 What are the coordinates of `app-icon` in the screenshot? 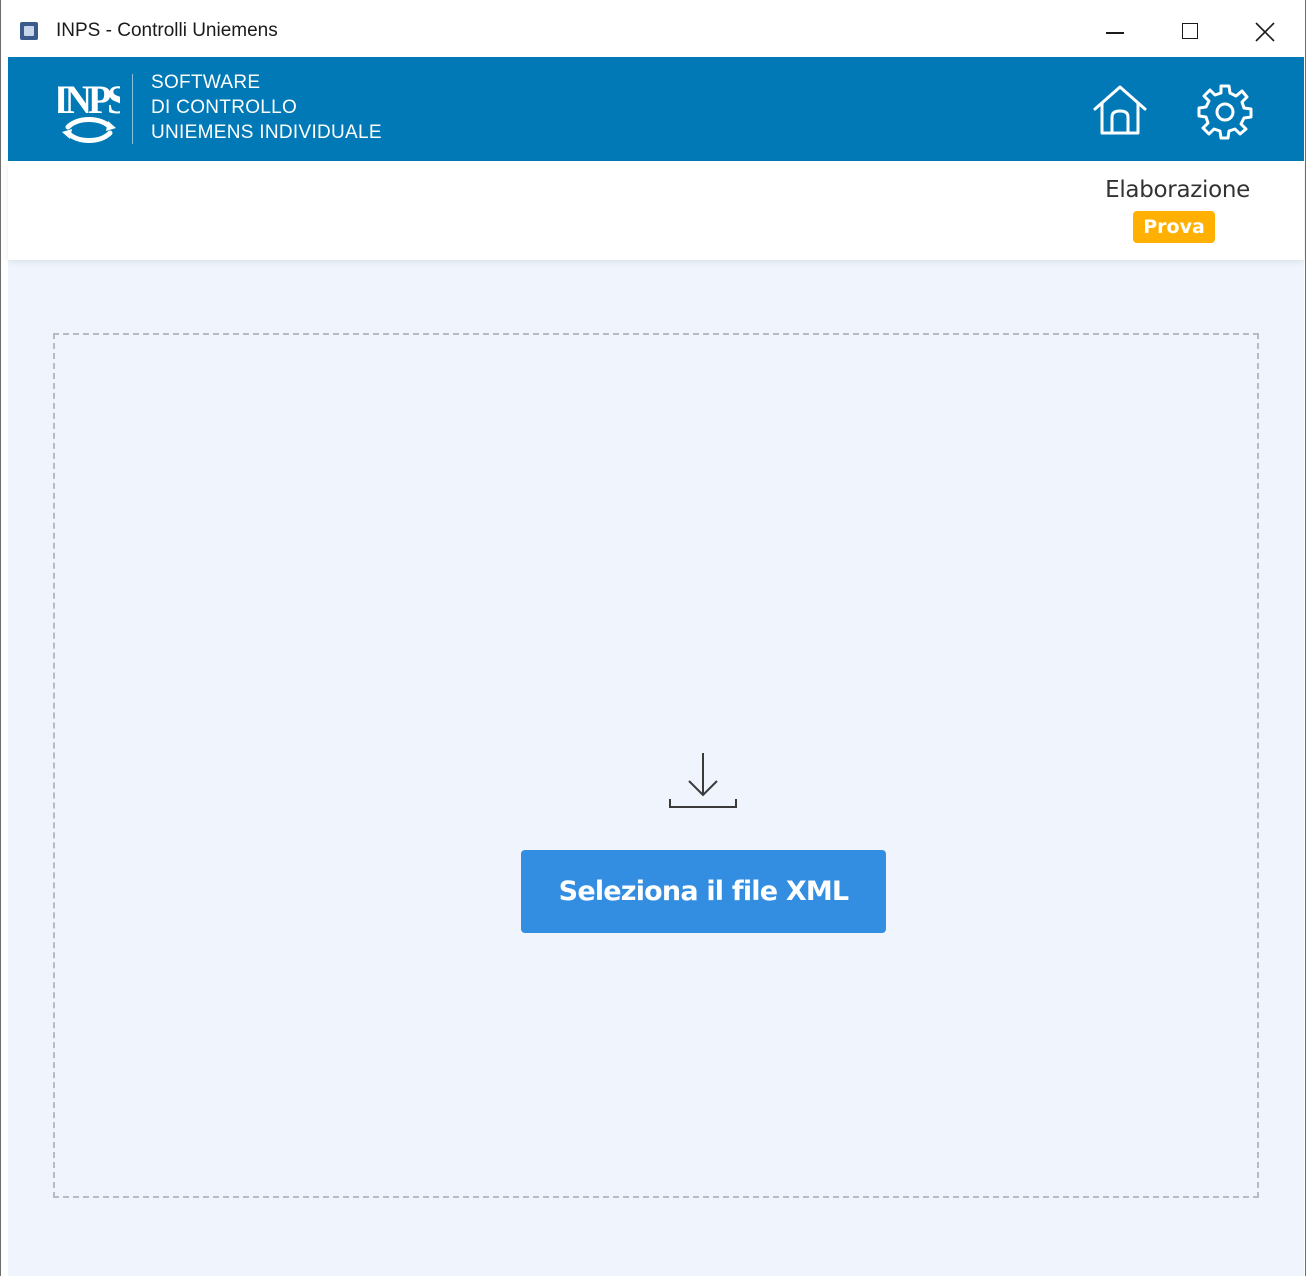 It's located at (29, 31).